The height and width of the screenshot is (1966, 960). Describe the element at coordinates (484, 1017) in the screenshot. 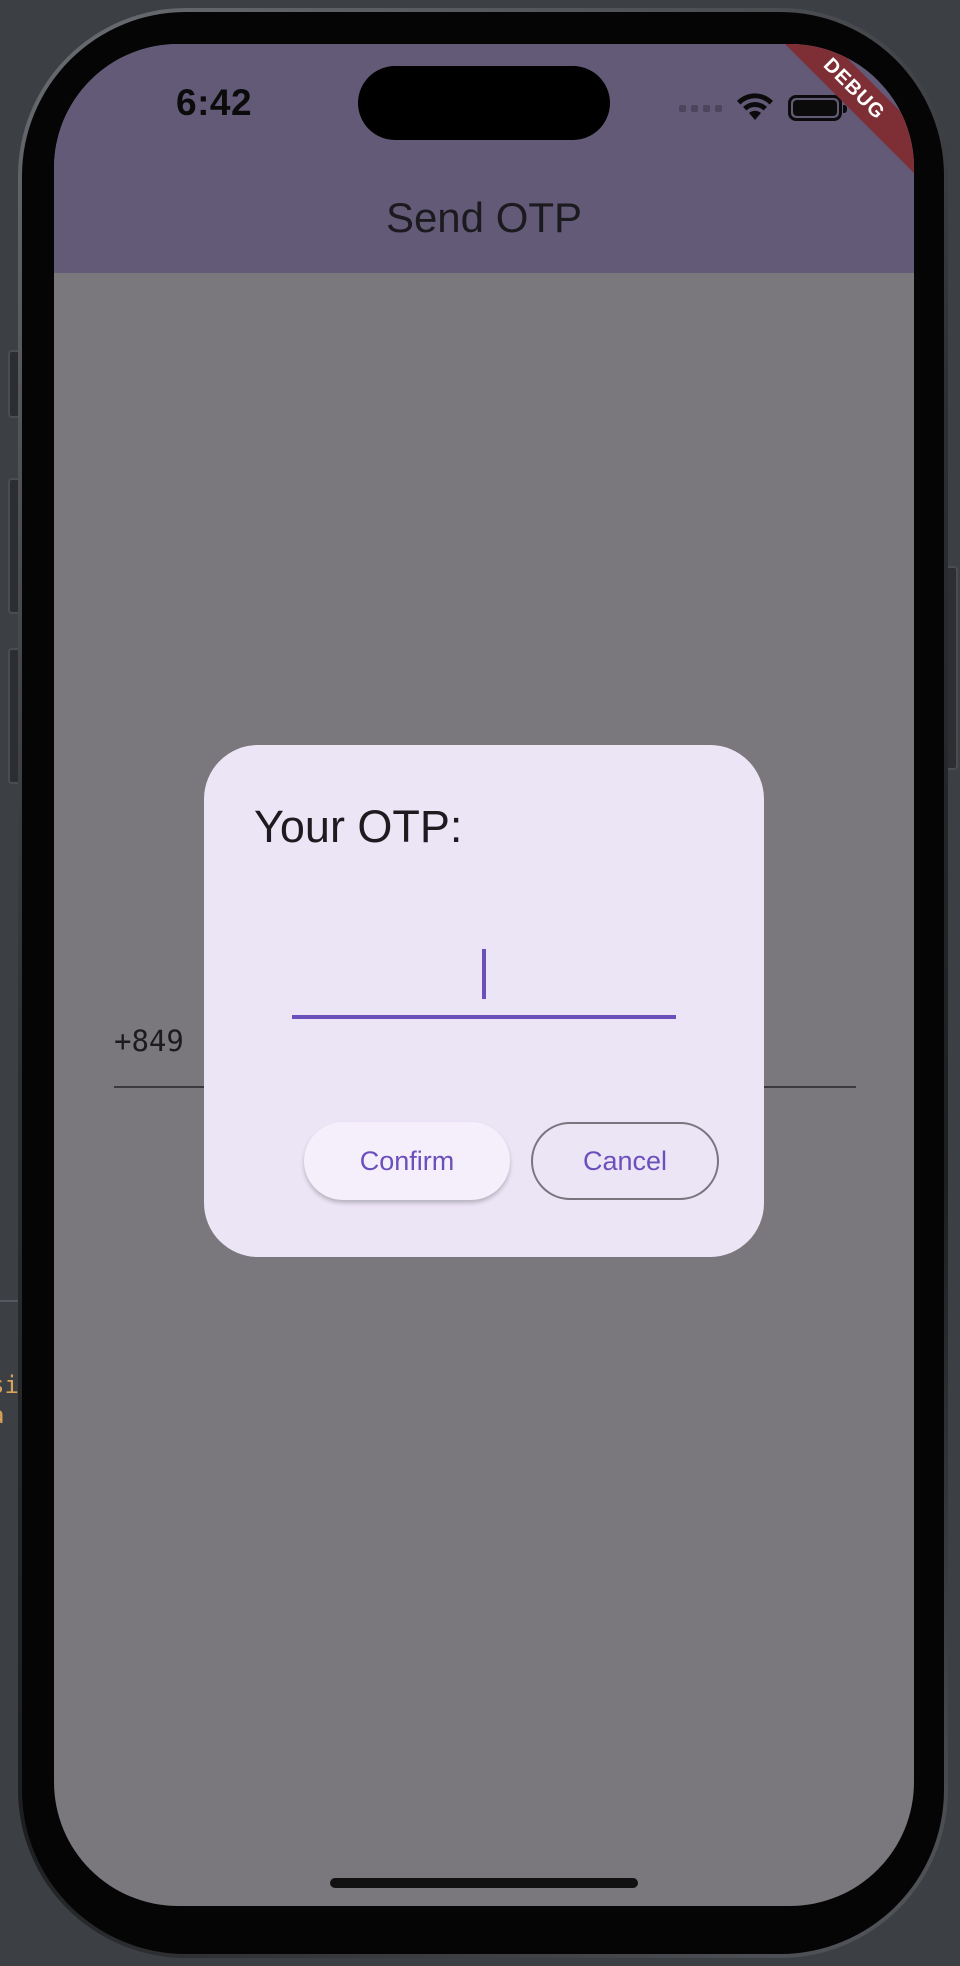

I see `otp-input-underline` at that location.